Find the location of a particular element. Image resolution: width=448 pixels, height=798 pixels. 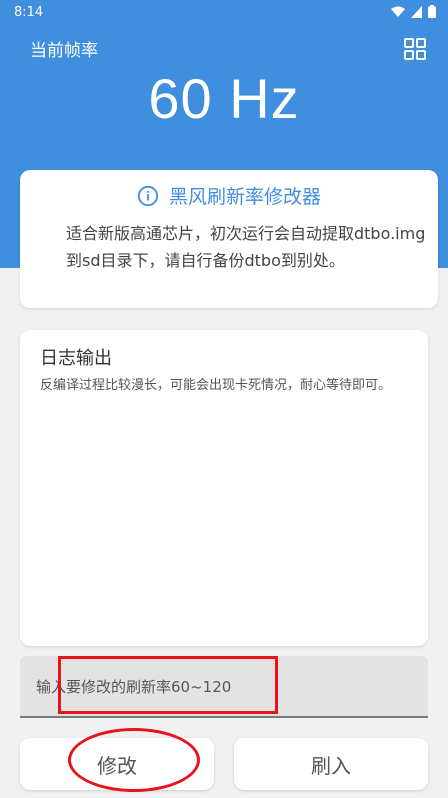

refresh-rate-input is located at coordinates (226, 687).